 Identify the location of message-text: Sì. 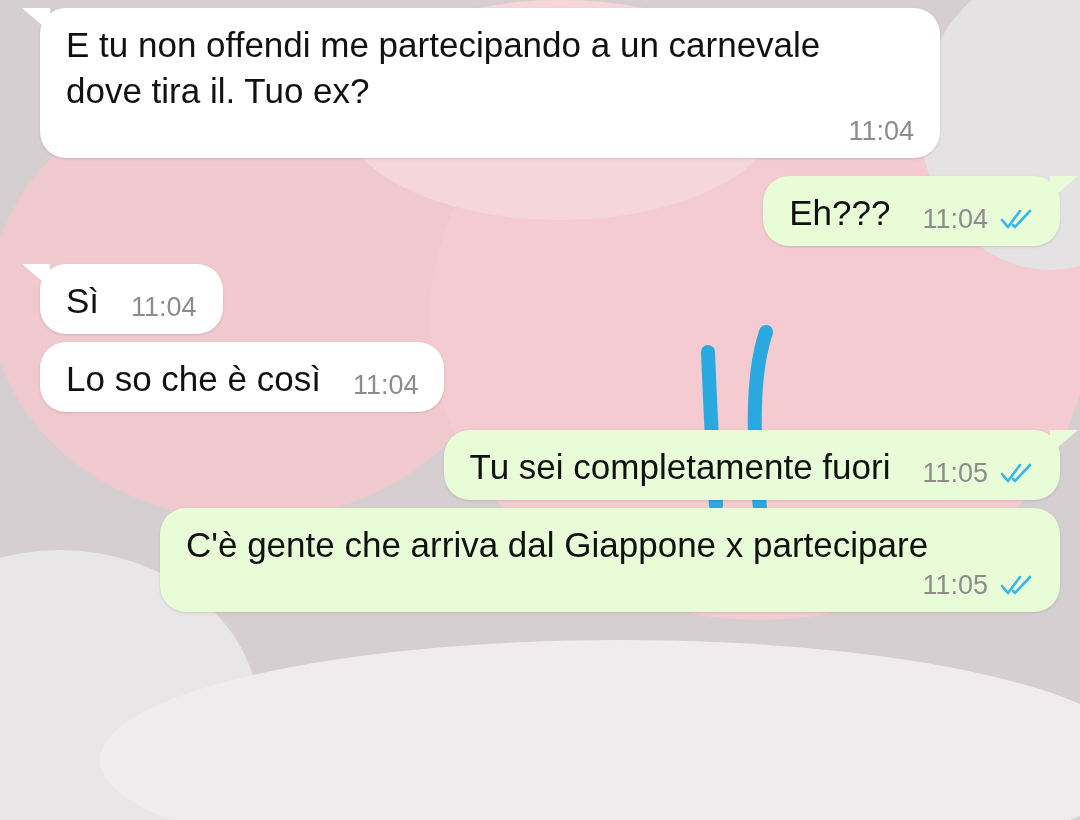
(83, 301).